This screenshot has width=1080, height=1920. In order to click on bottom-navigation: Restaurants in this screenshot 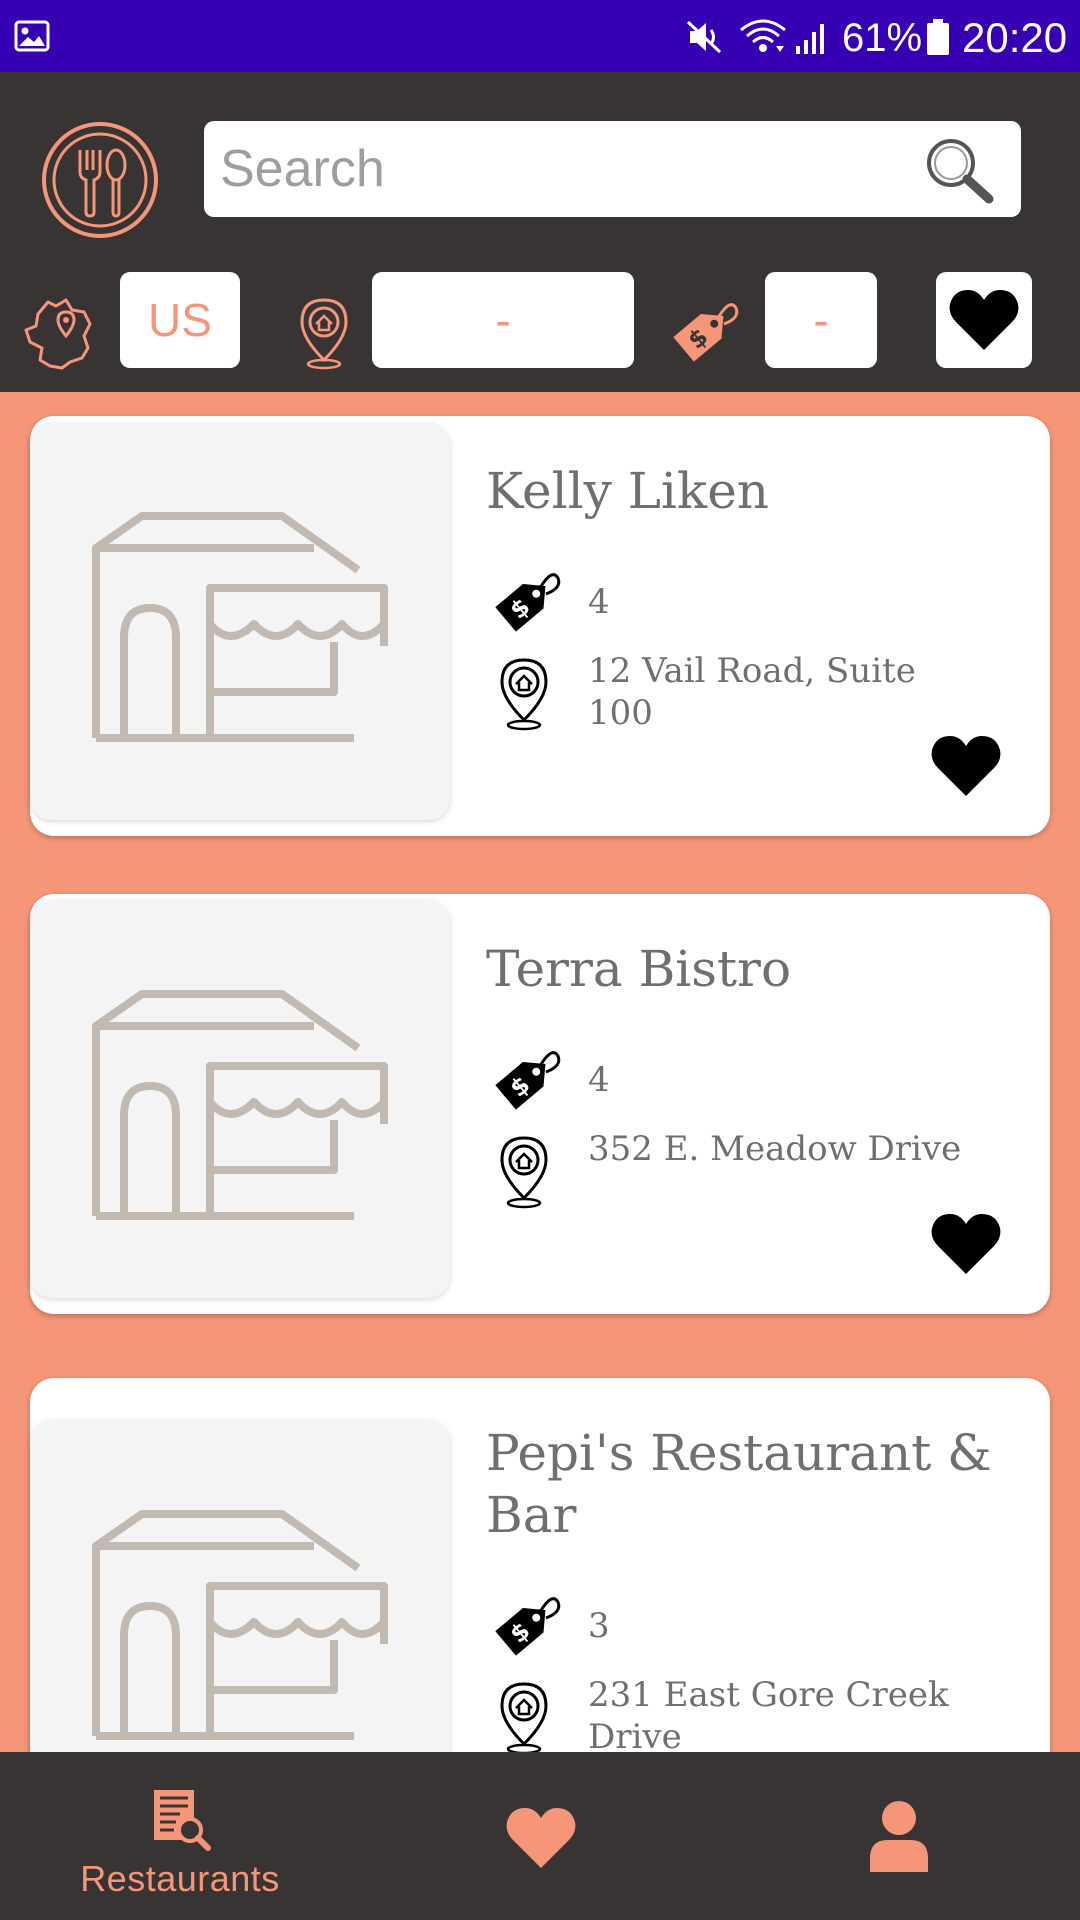, I will do `click(540, 1836)`.